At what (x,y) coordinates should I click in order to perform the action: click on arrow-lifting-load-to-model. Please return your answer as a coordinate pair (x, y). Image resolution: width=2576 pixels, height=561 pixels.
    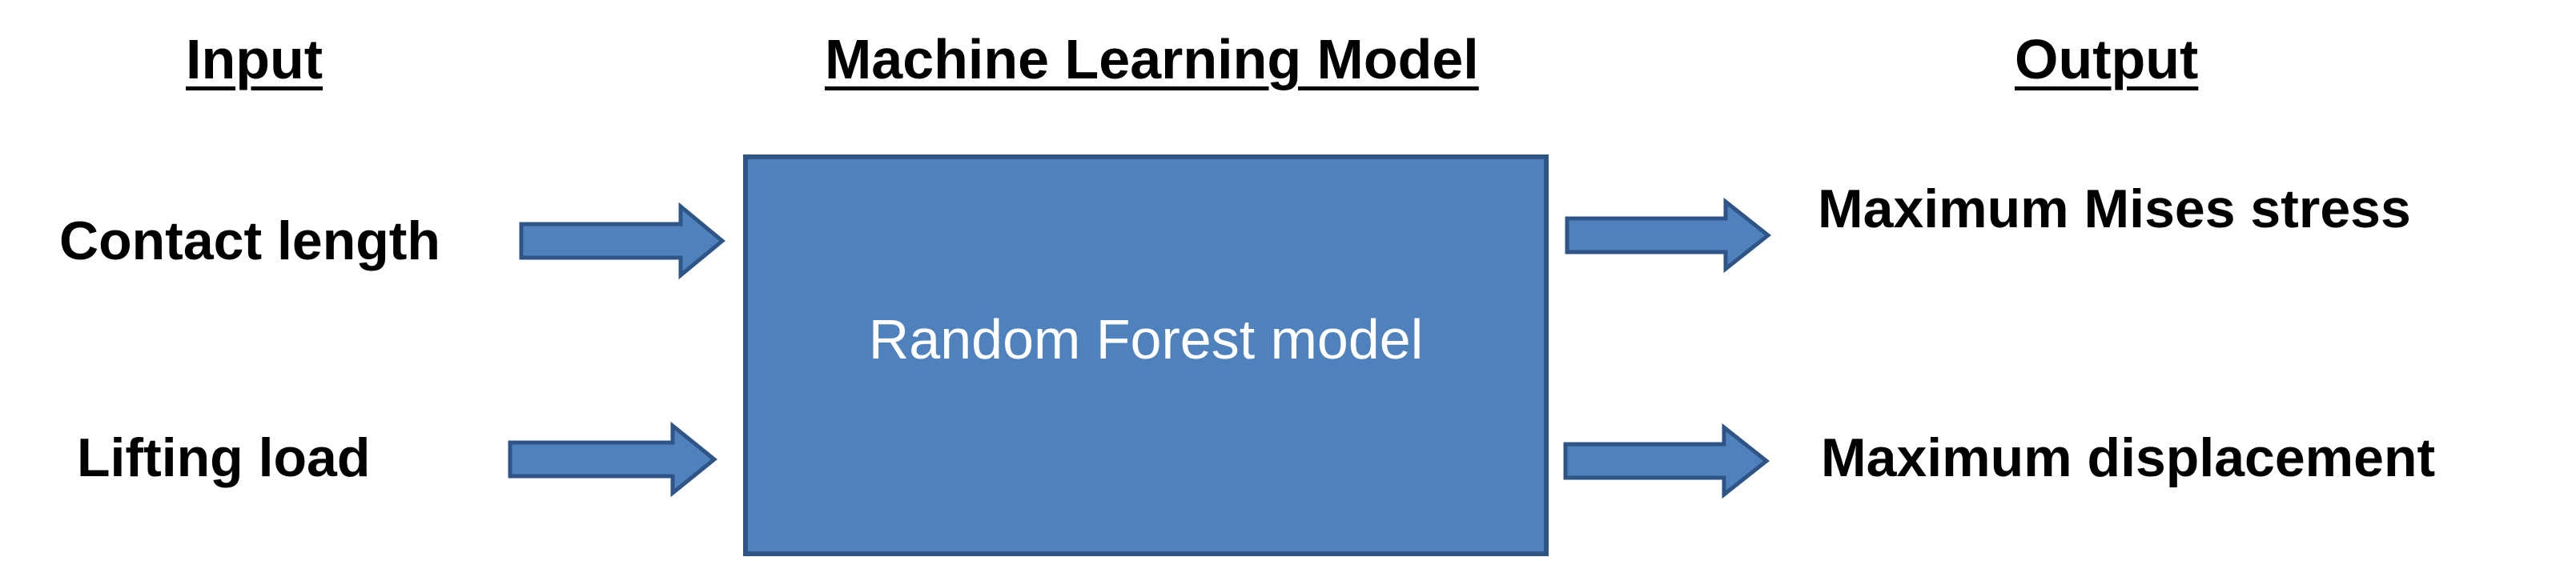
    Looking at the image, I should click on (612, 459).